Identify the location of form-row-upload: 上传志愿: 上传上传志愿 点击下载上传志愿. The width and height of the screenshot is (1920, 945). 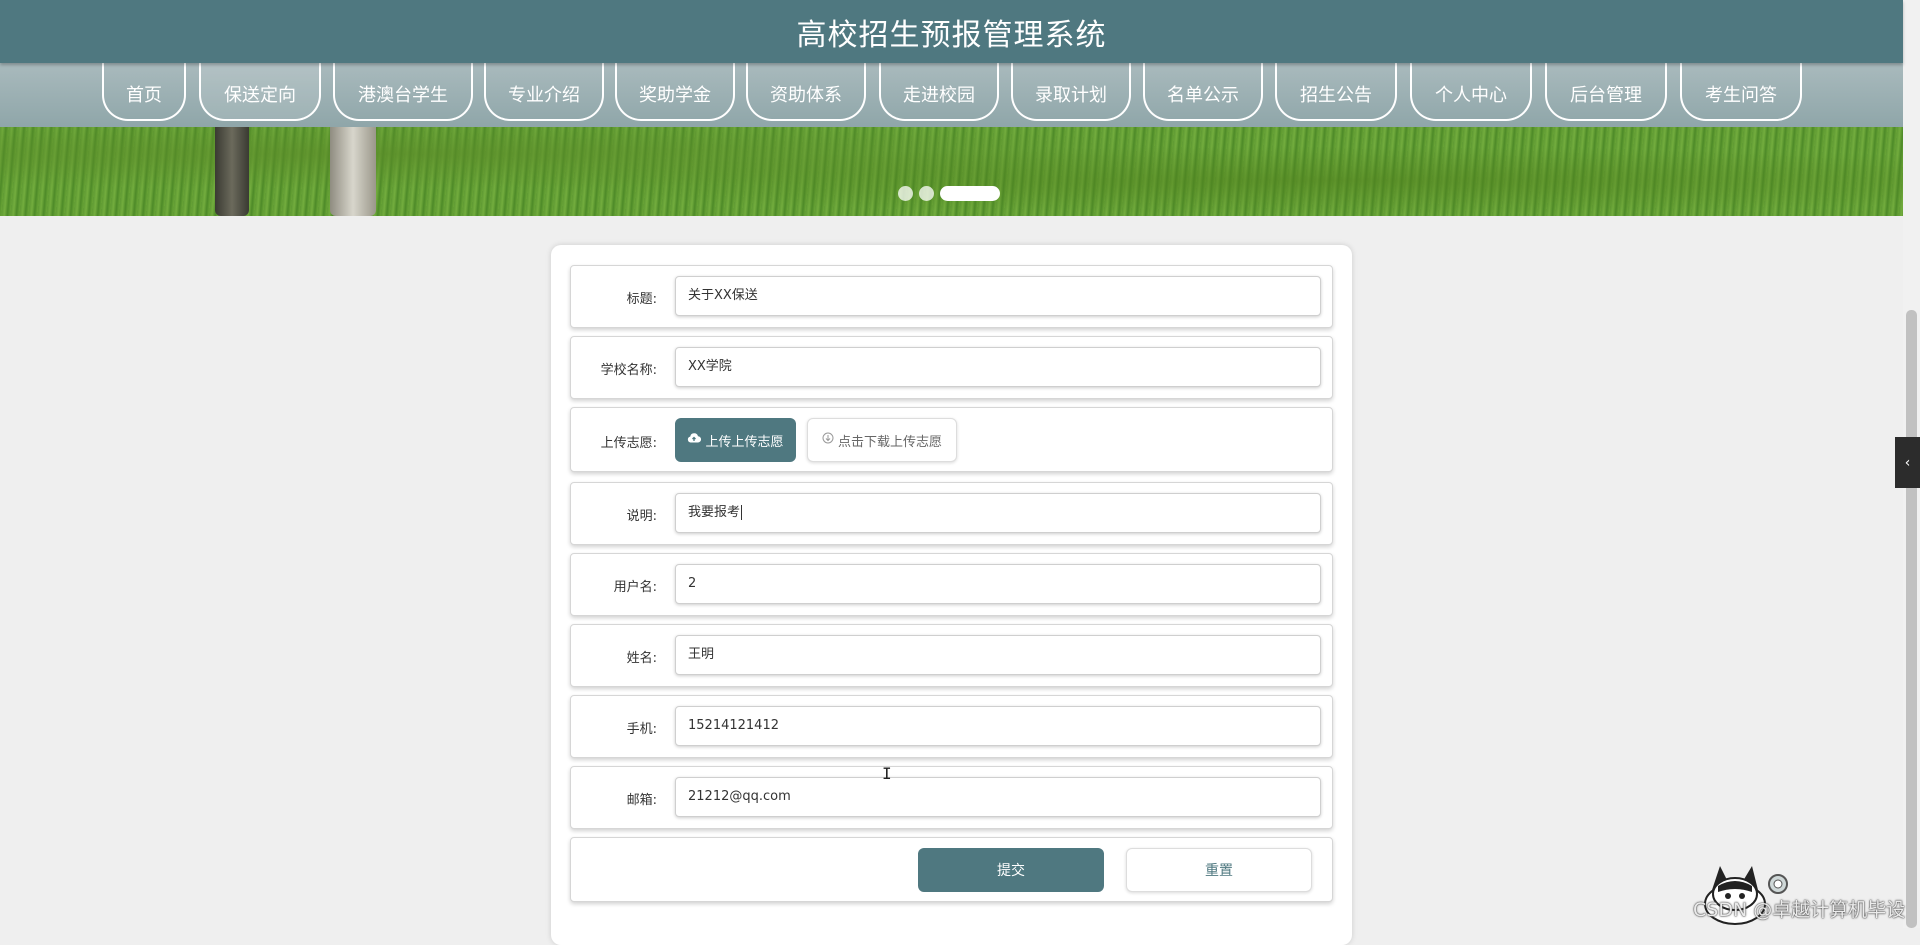
(951, 439).